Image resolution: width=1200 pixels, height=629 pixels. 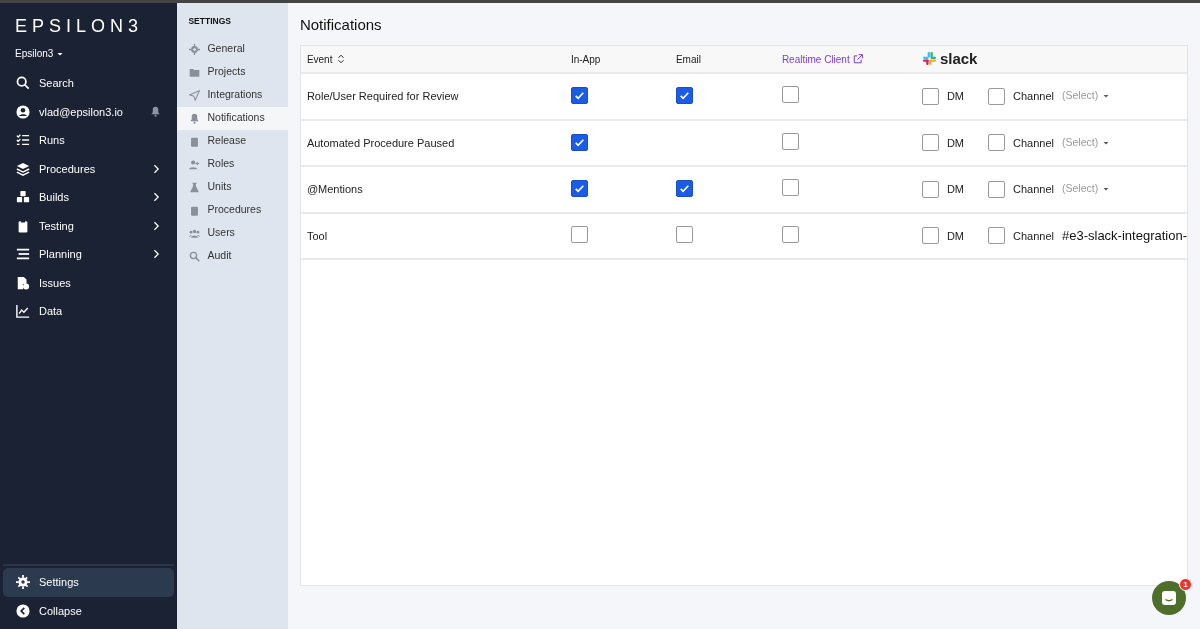 I want to click on settings-nav-item: Roles, so click(x=232, y=164).